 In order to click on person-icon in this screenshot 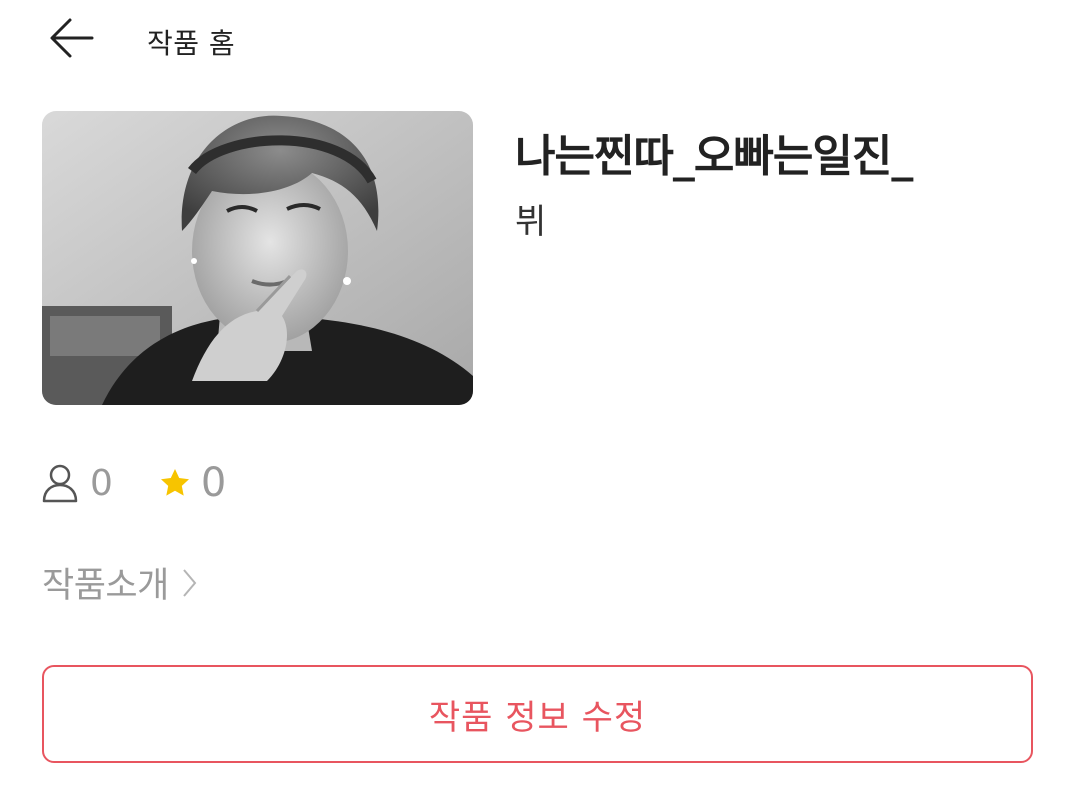, I will do `click(60, 483)`.